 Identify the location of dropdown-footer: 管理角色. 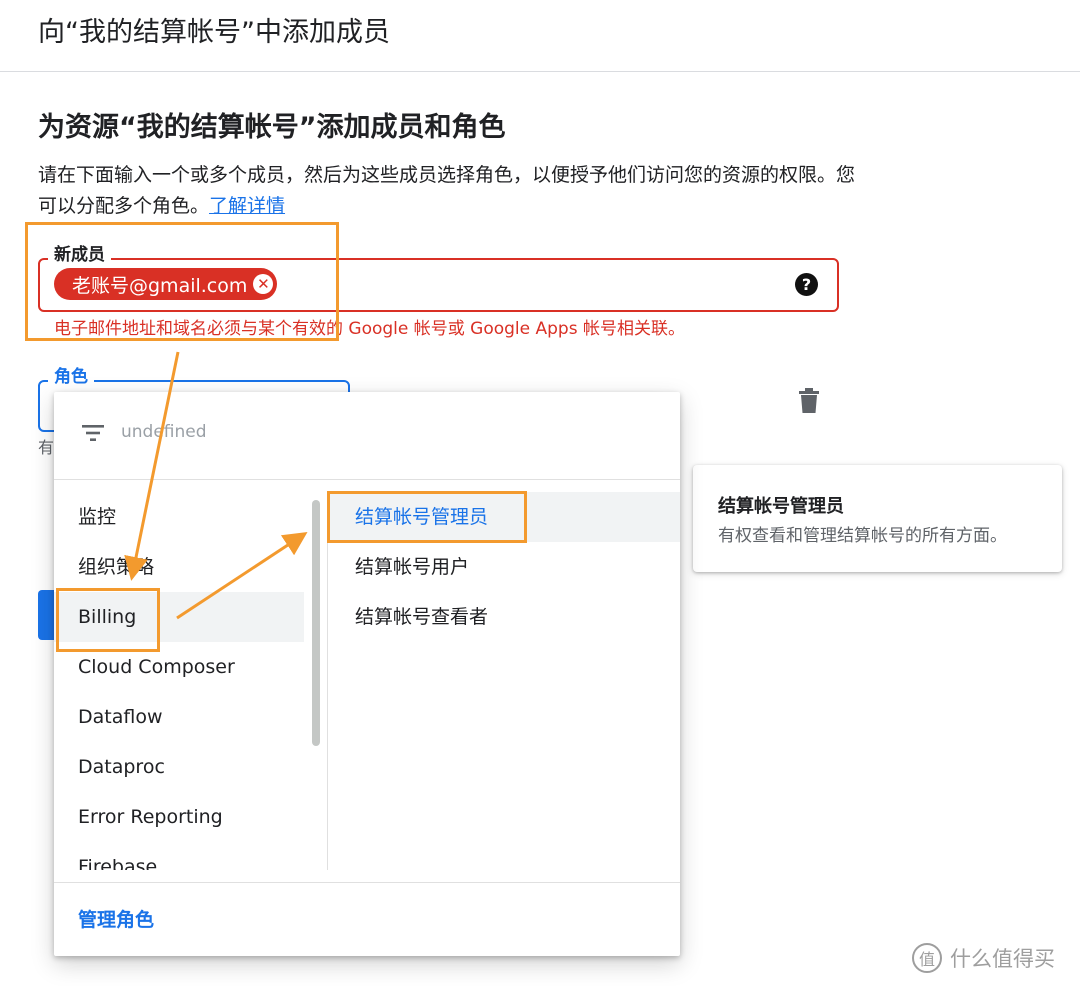
(367, 919).